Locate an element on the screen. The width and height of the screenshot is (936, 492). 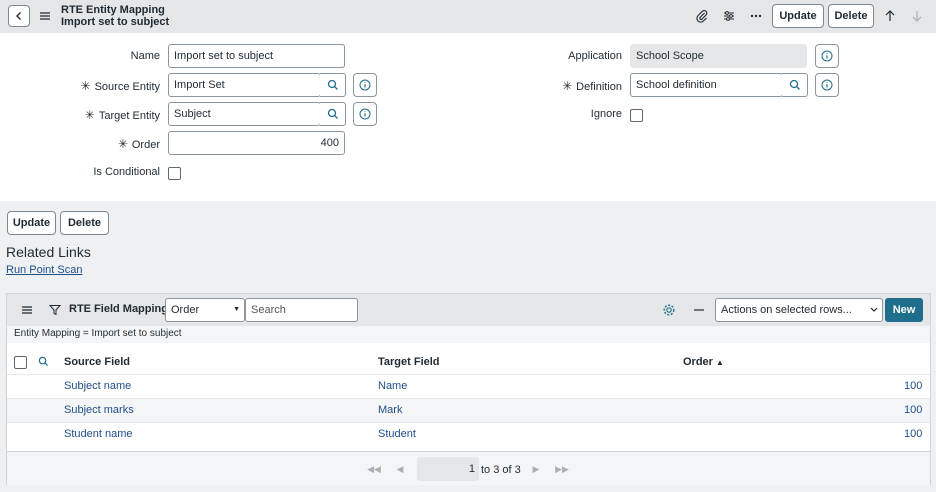
column-header-order: Order ▲ is located at coordinates (703, 362).